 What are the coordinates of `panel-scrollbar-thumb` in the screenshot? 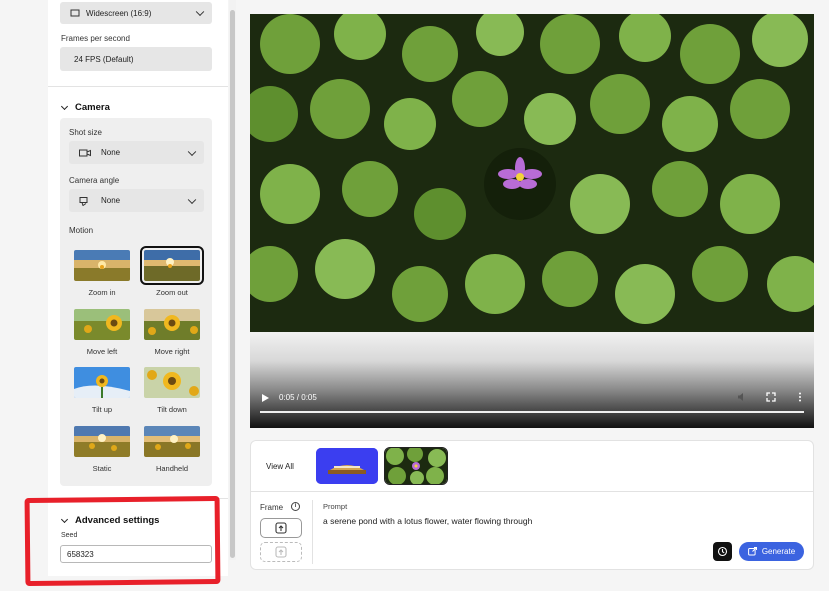 It's located at (232, 284).